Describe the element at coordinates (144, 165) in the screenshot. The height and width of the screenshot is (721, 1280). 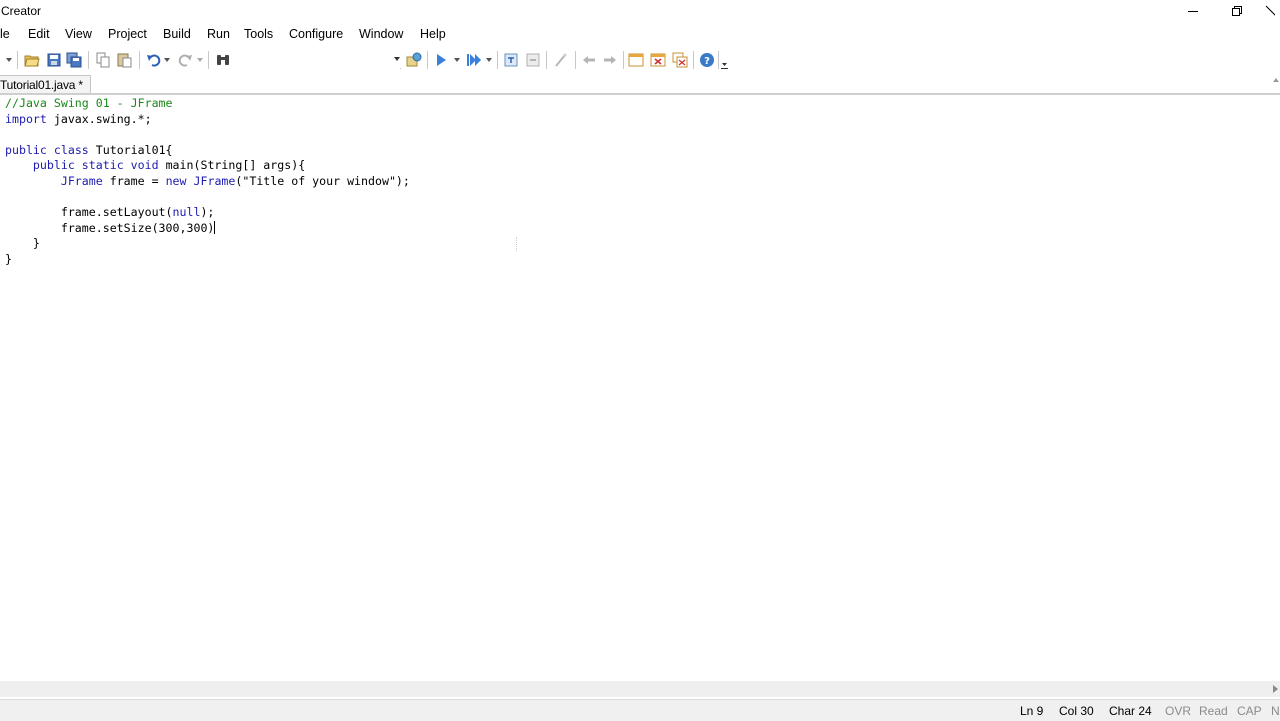
I see `code-keyword: void` at that location.